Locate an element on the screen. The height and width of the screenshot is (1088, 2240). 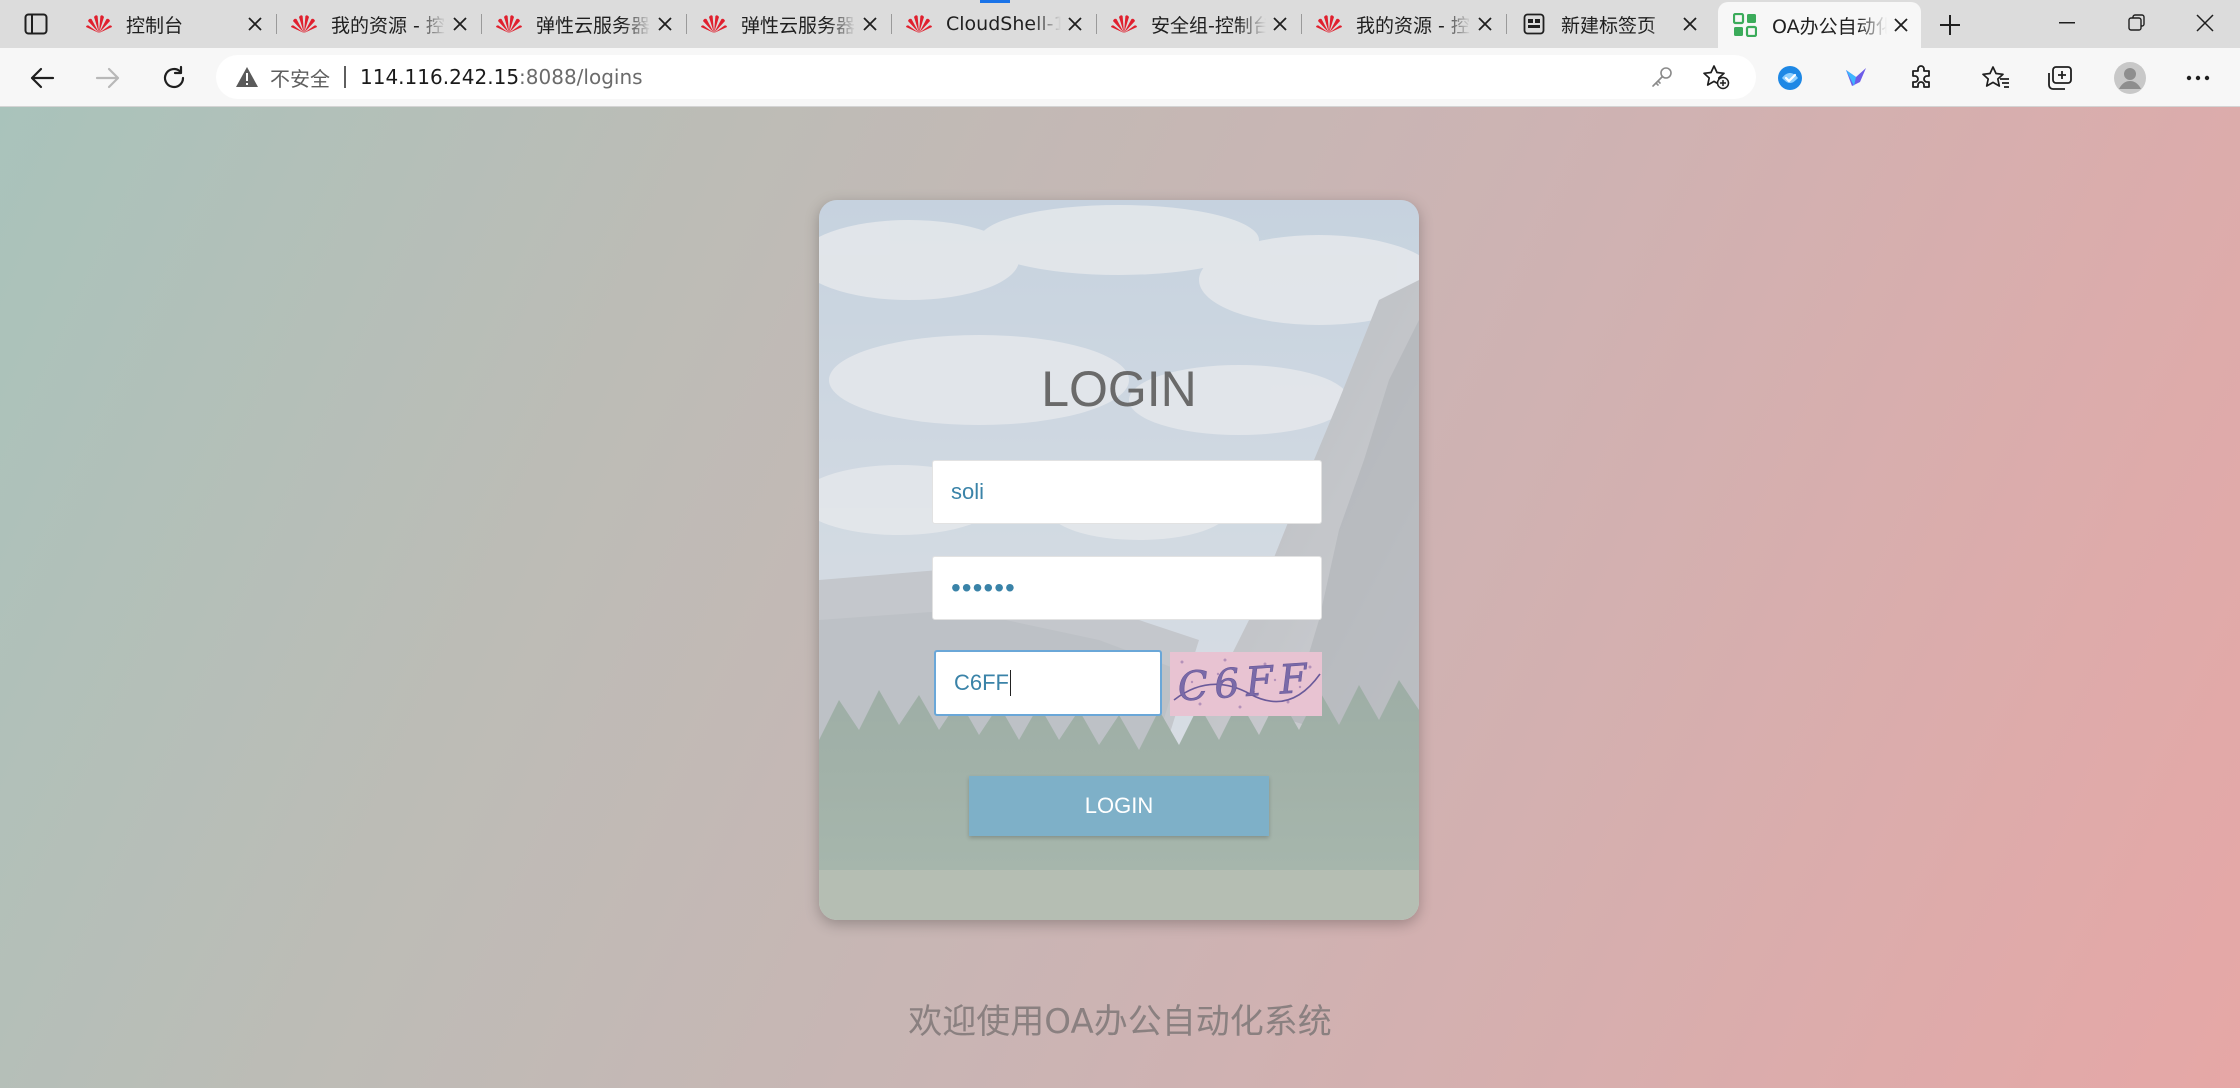
text-caret is located at coordinates (1010, 683).